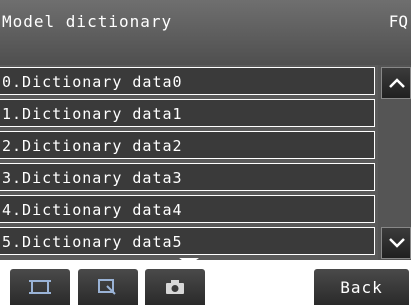  Describe the element at coordinates (187, 81) in the screenshot. I see `list-item-0: 0.Dictionary data0` at that location.